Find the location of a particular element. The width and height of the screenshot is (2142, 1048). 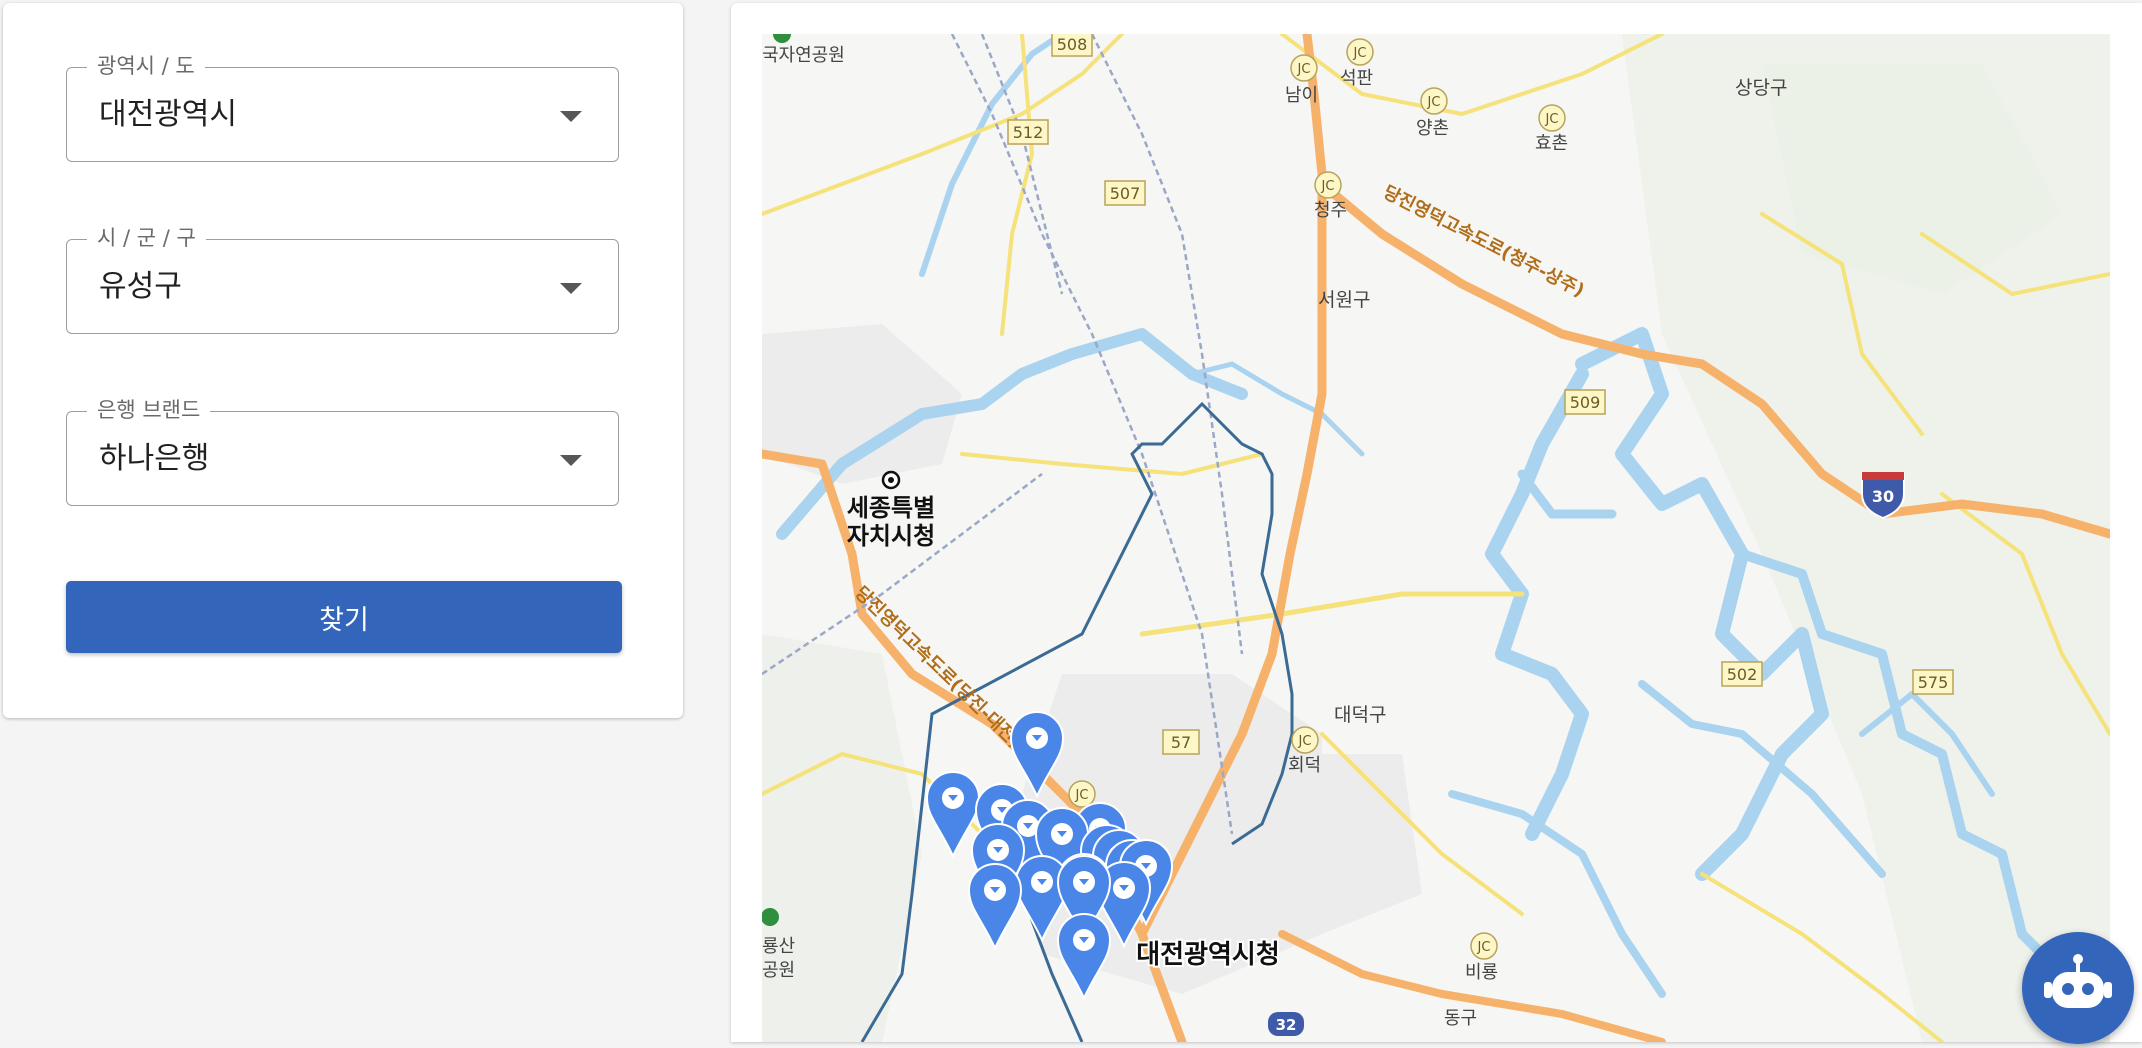

park-left-label-1: 룡산 is located at coordinates (778, 946).